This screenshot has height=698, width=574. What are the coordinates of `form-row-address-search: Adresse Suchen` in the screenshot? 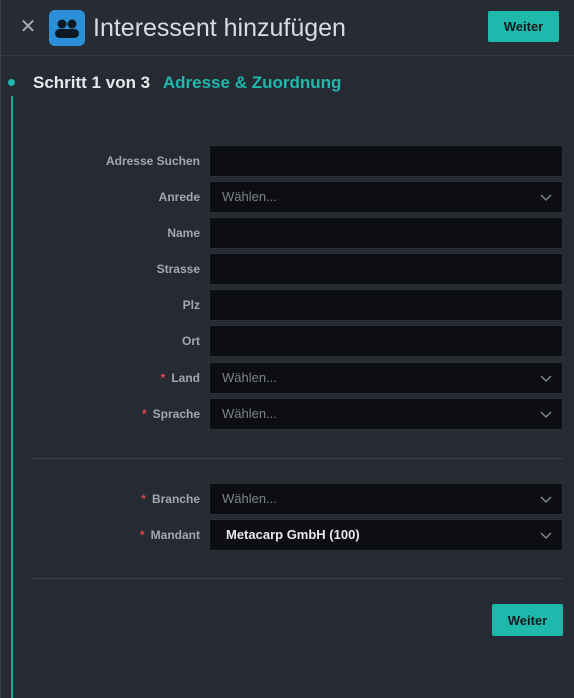 It's located at (287, 161).